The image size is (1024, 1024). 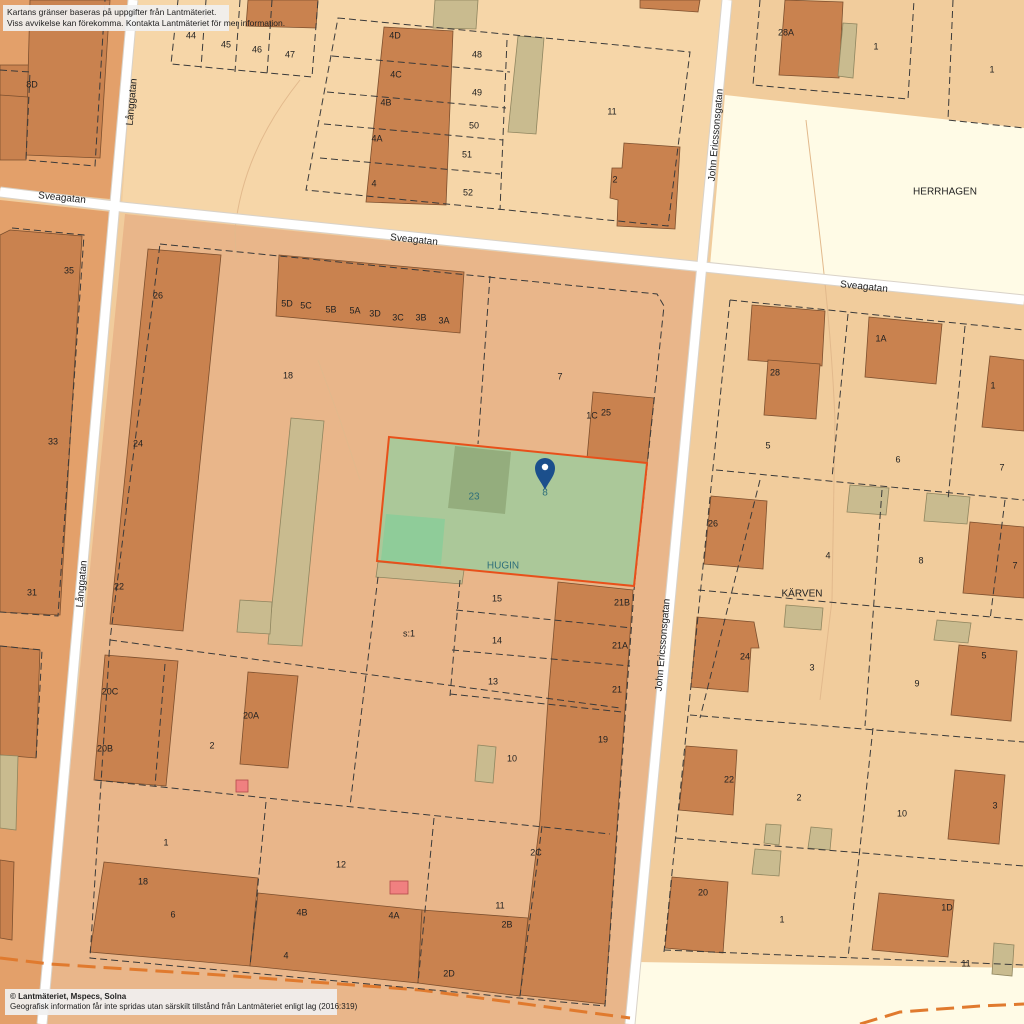 What do you see at coordinates (398, 317) in the screenshot?
I see `parcel-label: 3C` at bounding box center [398, 317].